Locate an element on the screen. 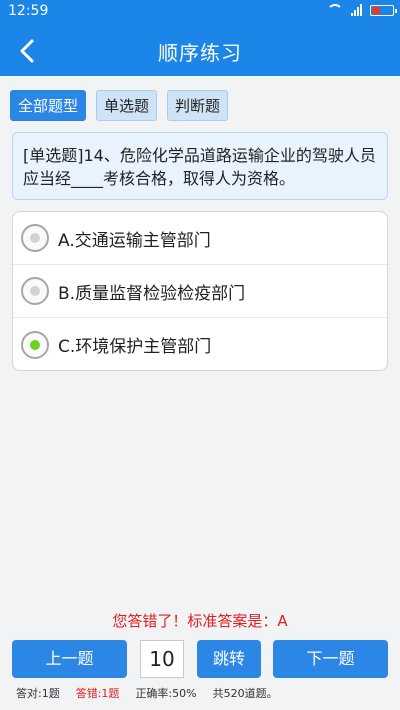  option-a: A.交通运输主管部门 is located at coordinates (200, 238).